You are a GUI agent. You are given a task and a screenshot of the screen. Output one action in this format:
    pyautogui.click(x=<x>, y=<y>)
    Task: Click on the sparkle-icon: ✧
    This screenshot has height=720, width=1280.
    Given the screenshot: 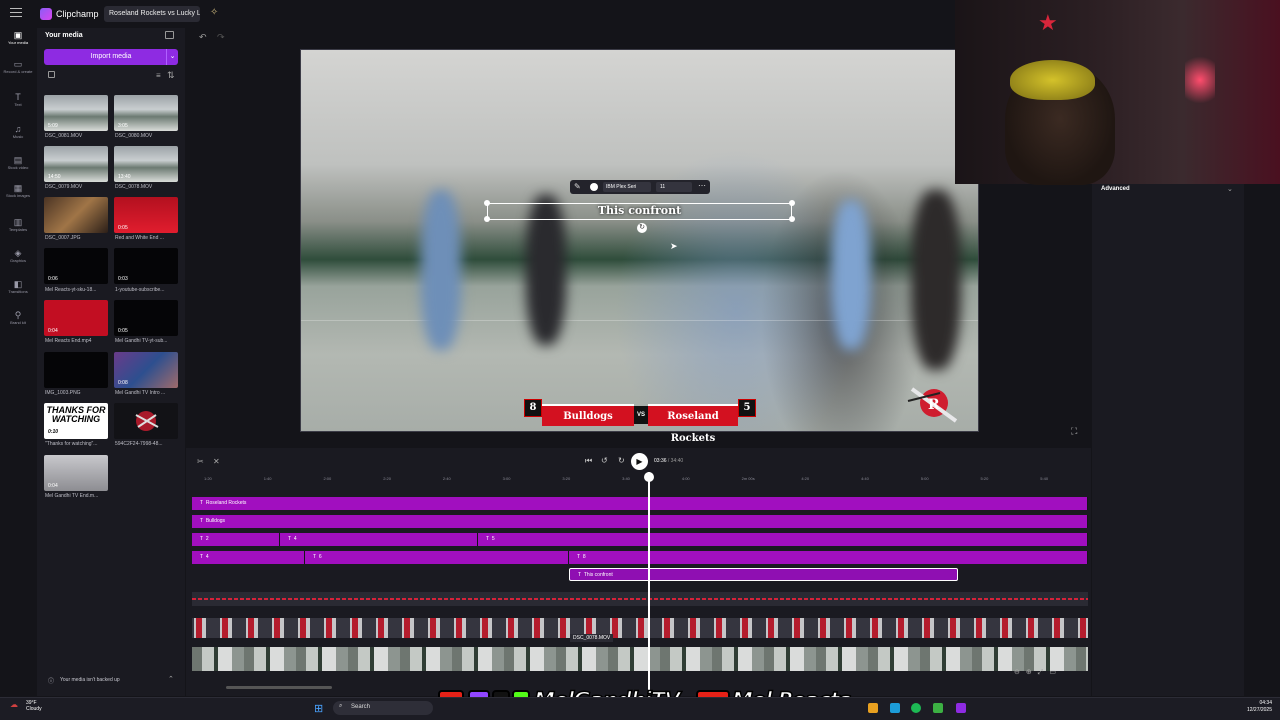 What is the action you would take?
    pyautogui.click(x=214, y=12)
    